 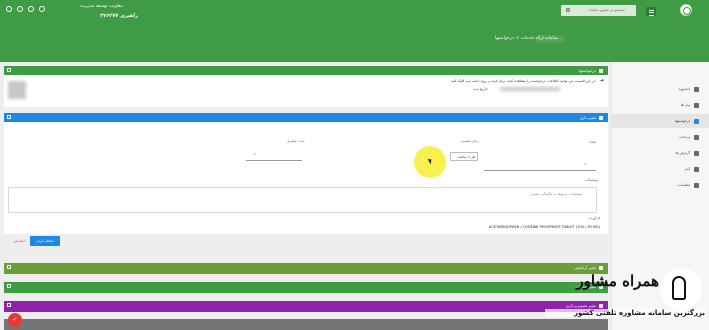 What do you see at coordinates (594, 218) in the screenshot?
I see `product-label: فرآورده` at bounding box center [594, 218].